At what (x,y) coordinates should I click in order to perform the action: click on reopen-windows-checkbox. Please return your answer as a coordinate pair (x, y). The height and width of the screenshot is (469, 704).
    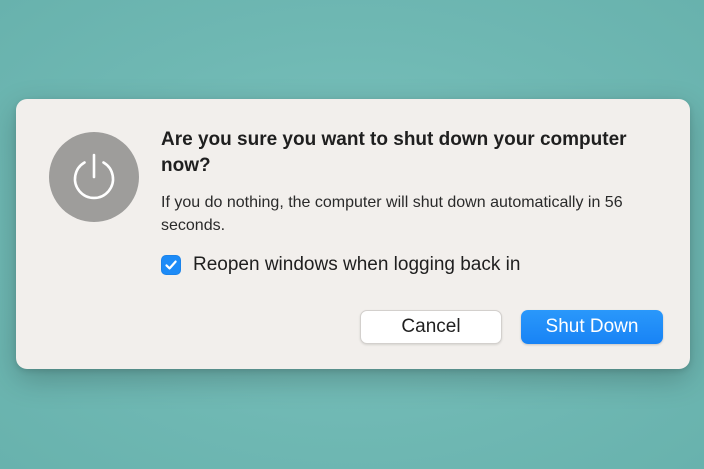
    Looking at the image, I should click on (171, 265).